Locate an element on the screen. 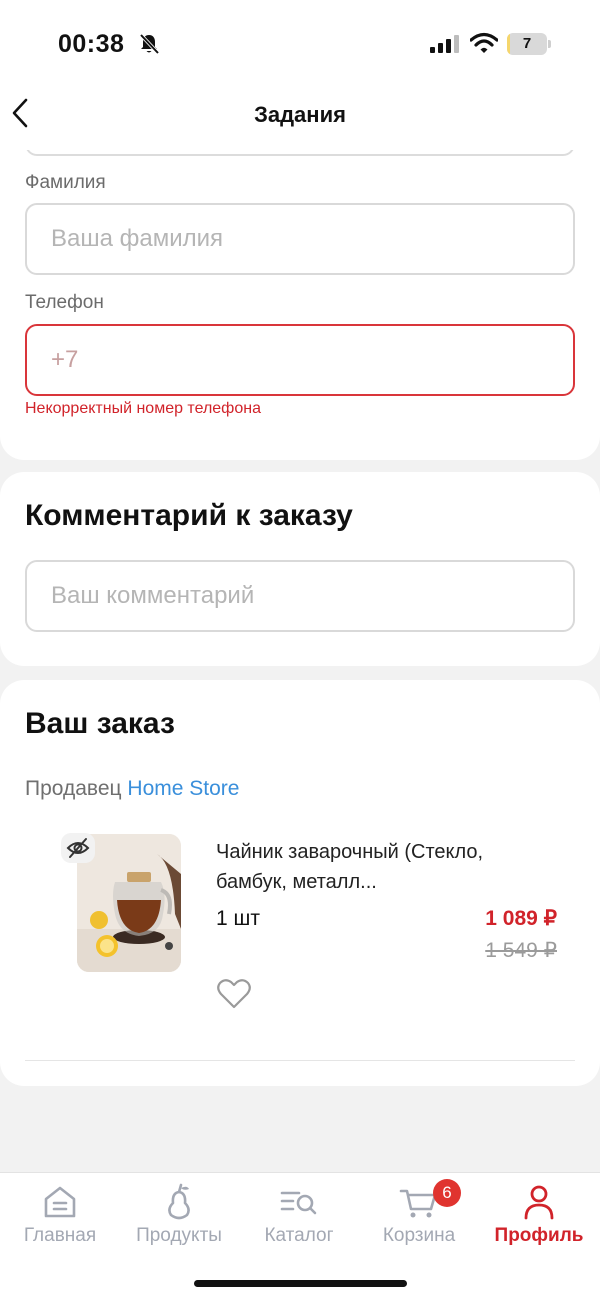 The height and width of the screenshot is (1300, 600). comment-title: Комментарий к заказу is located at coordinates (189, 515).